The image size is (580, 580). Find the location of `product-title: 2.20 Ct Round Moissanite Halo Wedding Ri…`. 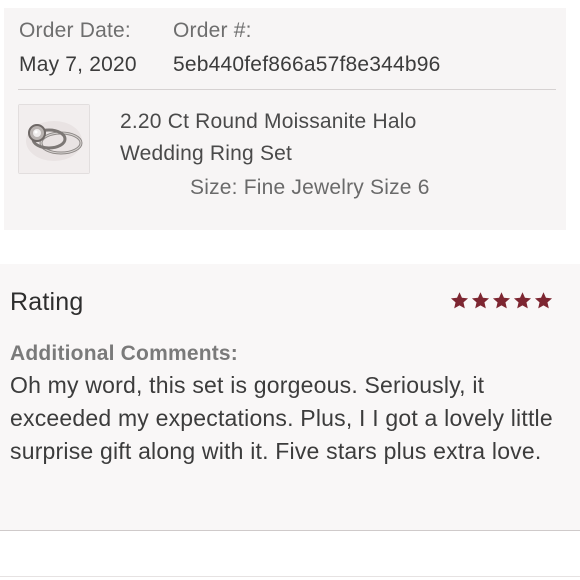

product-title: 2.20 Ct Round Moissanite Halo Wedding Ri… is located at coordinates (268, 138).